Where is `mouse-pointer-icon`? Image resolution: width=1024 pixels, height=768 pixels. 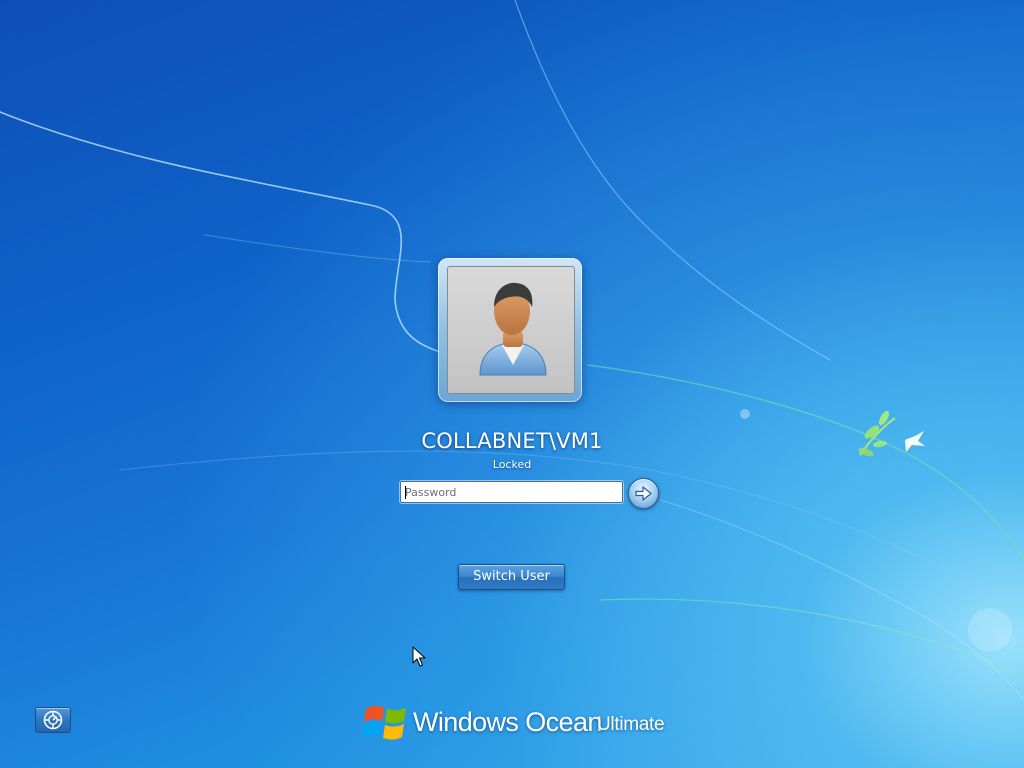 mouse-pointer-icon is located at coordinates (419, 656).